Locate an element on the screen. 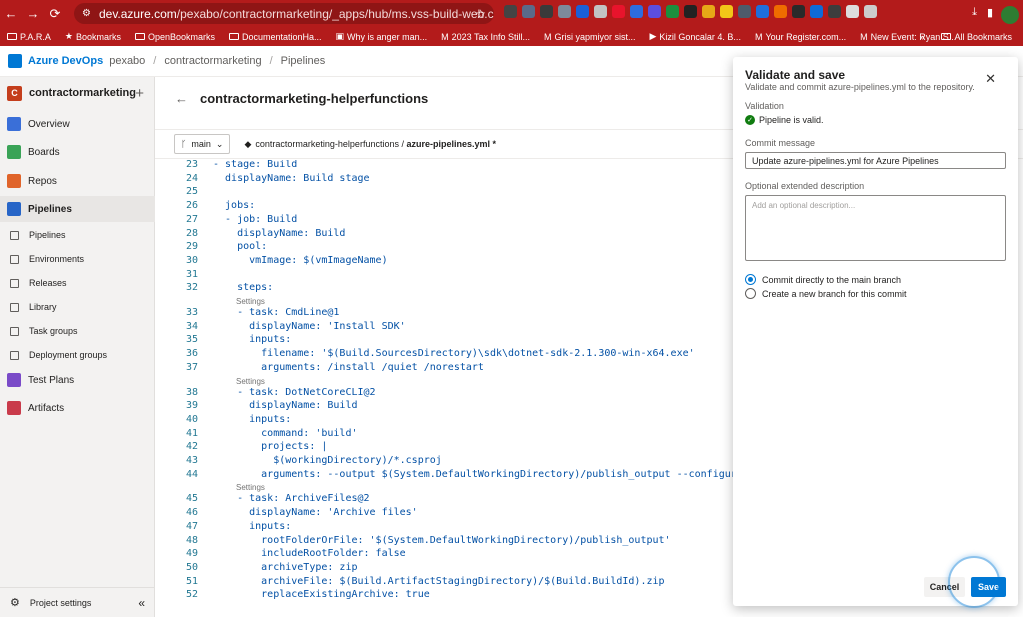  bookmark-item: OpenBookmarks is located at coordinates (175, 37).